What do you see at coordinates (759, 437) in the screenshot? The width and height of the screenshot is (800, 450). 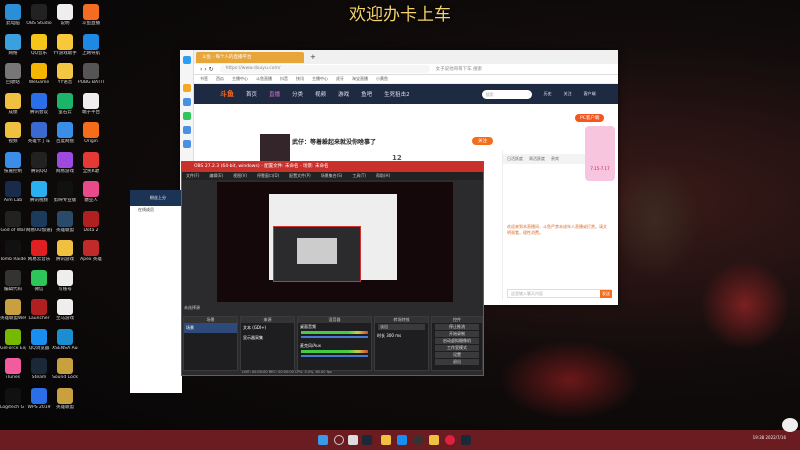 I see `clock-time: 19:38` at bounding box center [759, 437].